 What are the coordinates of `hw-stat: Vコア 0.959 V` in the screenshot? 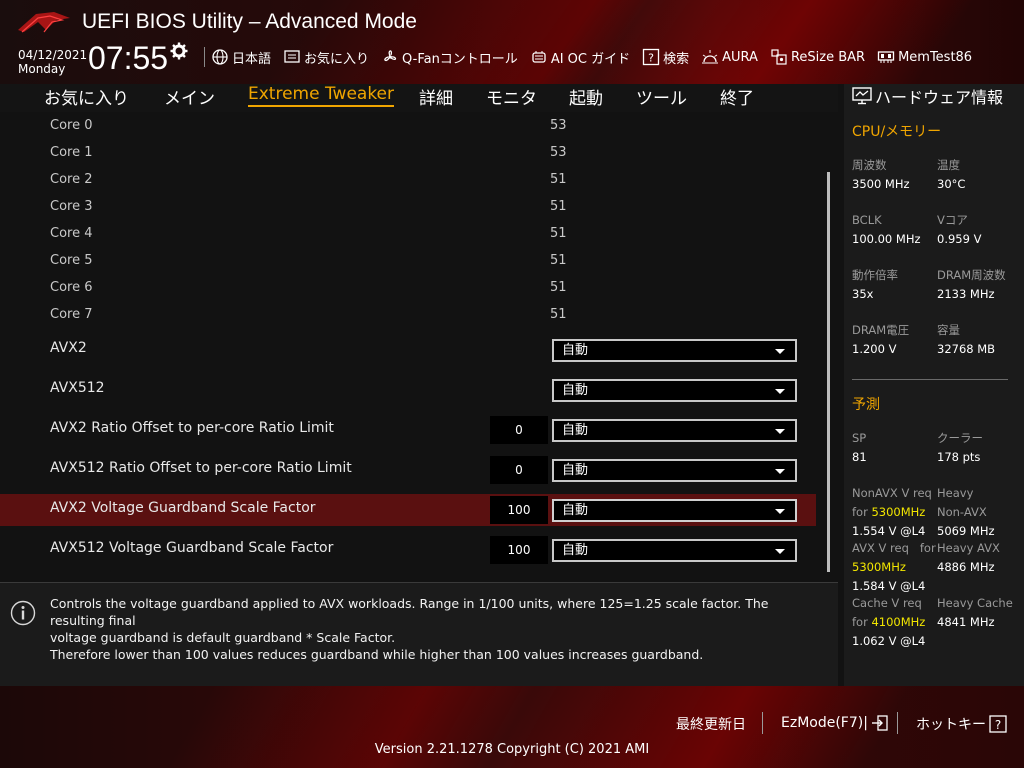 It's located at (959, 230).